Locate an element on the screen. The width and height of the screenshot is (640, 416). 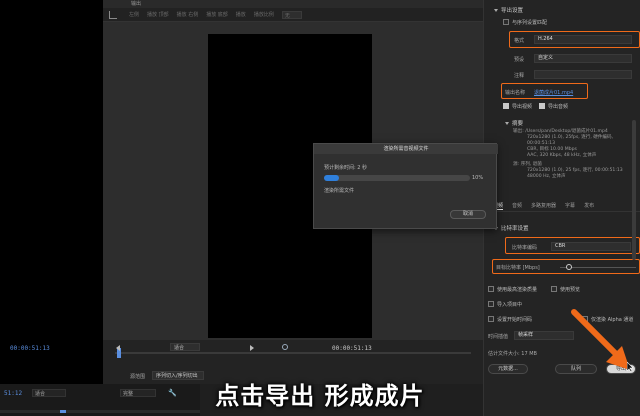
comment-input is located at coordinates (583, 74).